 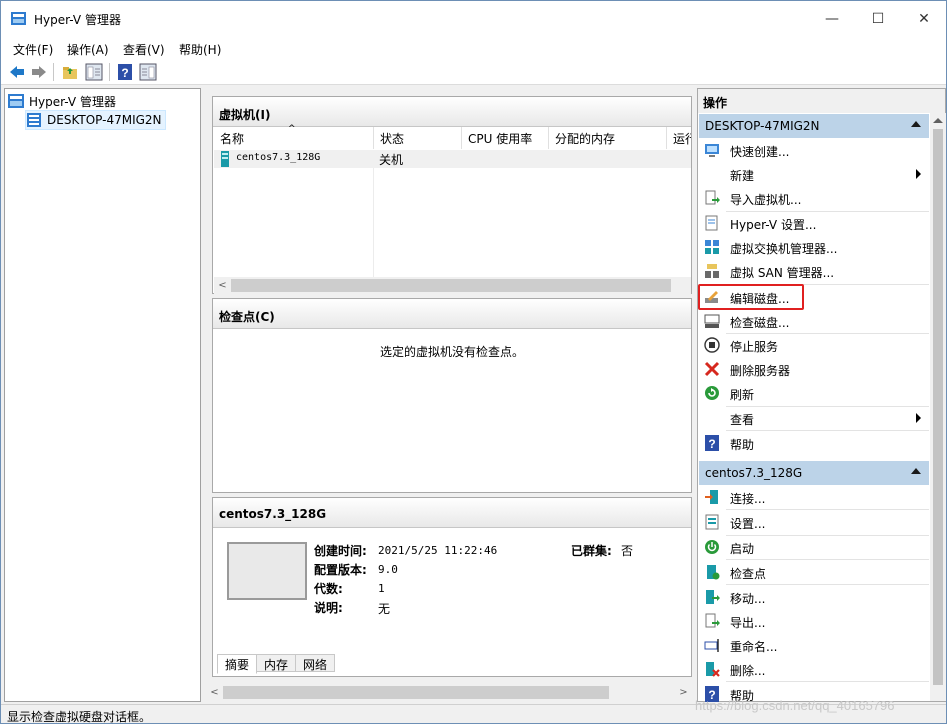 What do you see at coordinates (373, 214) in the screenshot?
I see `column-divider` at bounding box center [373, 214].